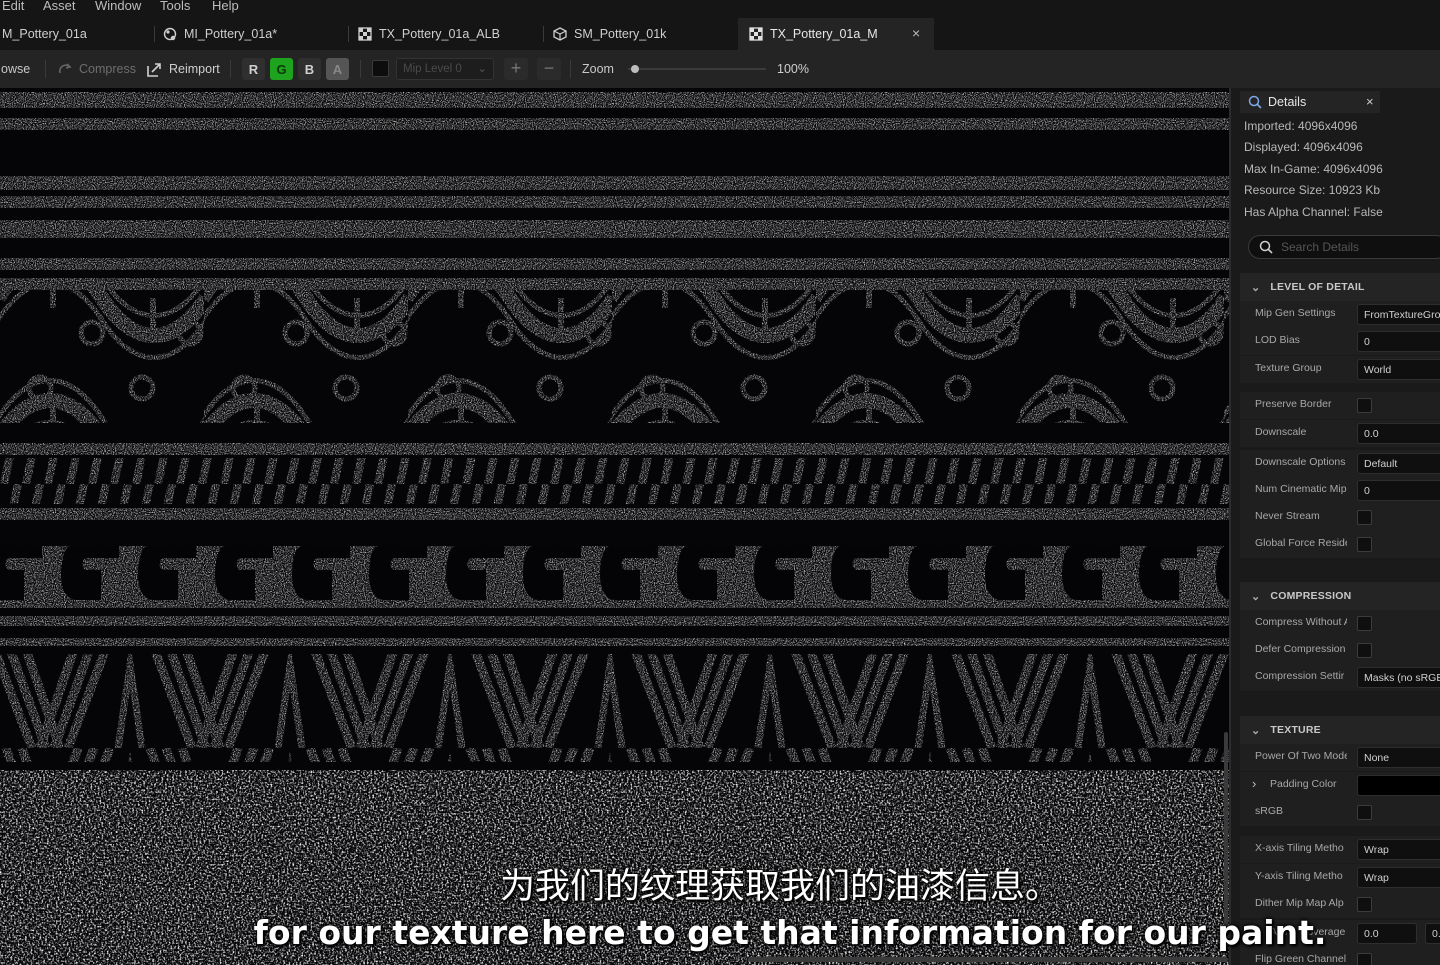 Image resolution: width=1440 pixels, height=965 pixels. I want to click on num-cinematic-mips-input: 0, so click(1398, 490).